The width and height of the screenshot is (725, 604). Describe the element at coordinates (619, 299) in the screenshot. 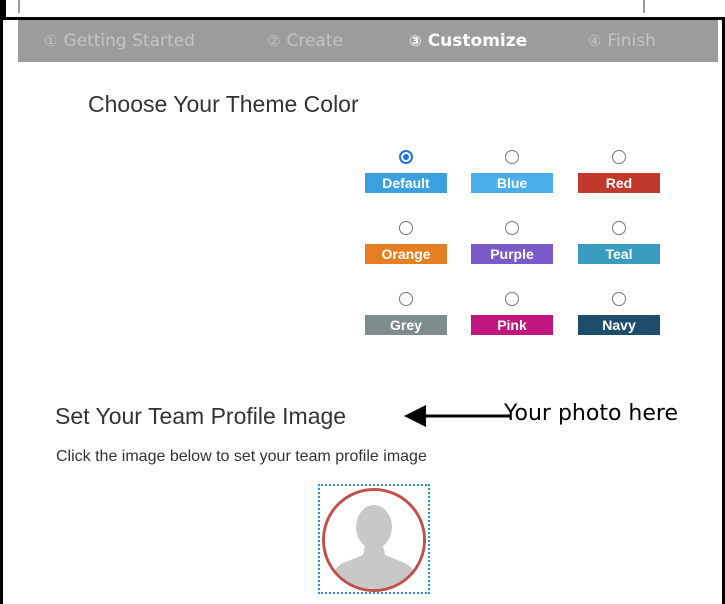

I see `theme-radio-navy` at that location.